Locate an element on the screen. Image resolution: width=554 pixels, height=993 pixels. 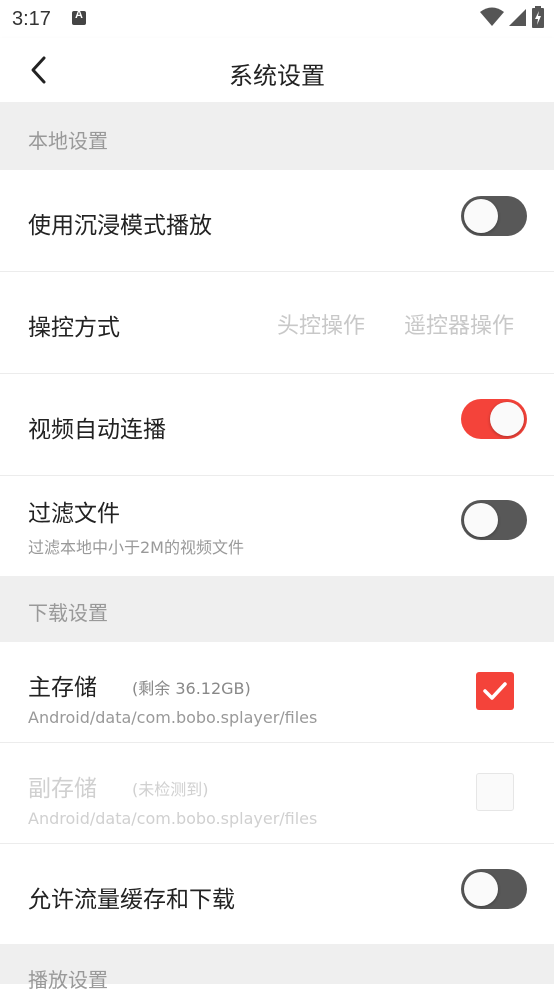
immersive-toggle is located at coordinates (494, 216).